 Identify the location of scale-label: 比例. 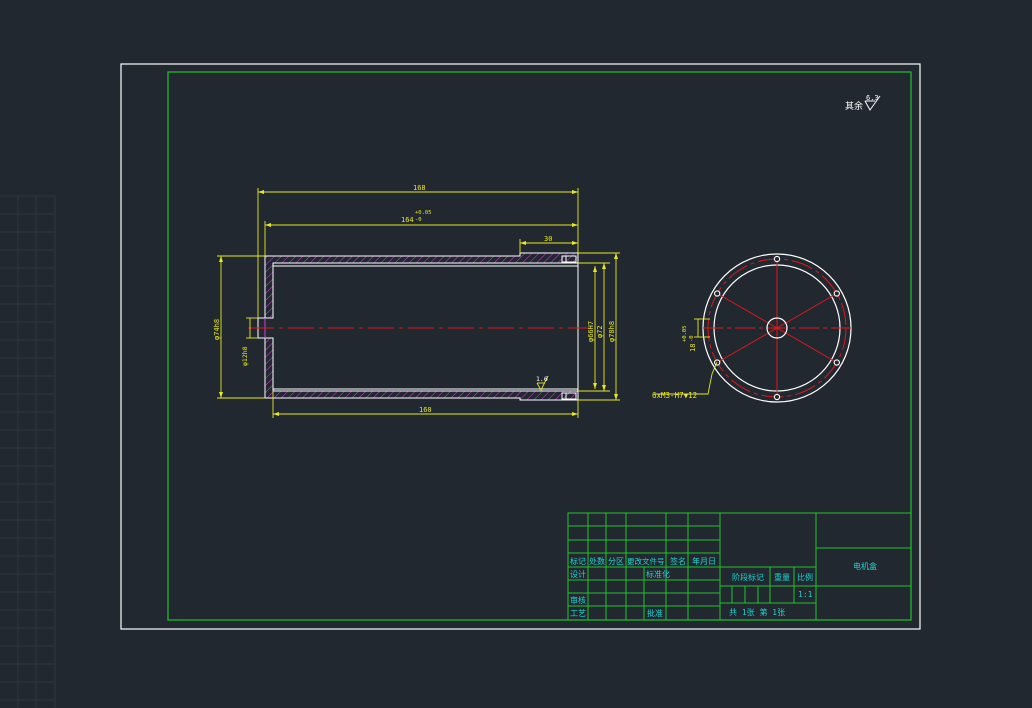
(805, 577).